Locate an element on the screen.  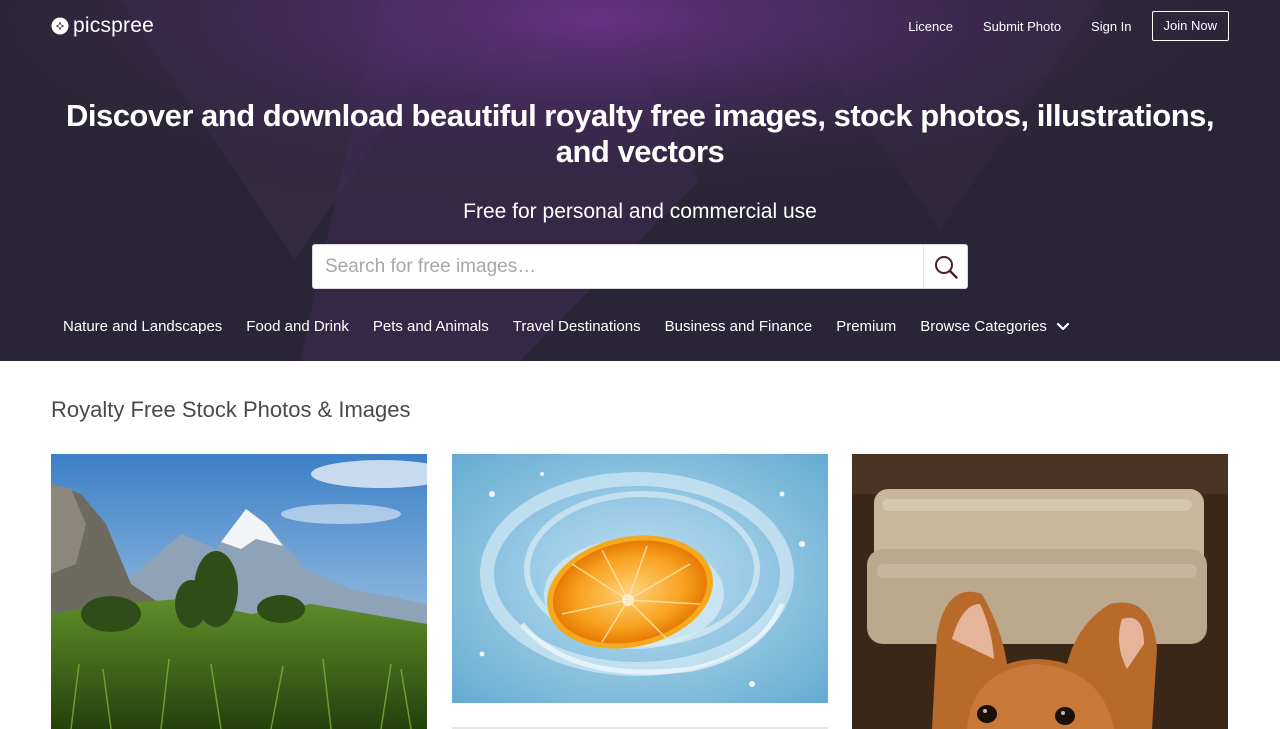
search-input is located at coordinates (618, 266).